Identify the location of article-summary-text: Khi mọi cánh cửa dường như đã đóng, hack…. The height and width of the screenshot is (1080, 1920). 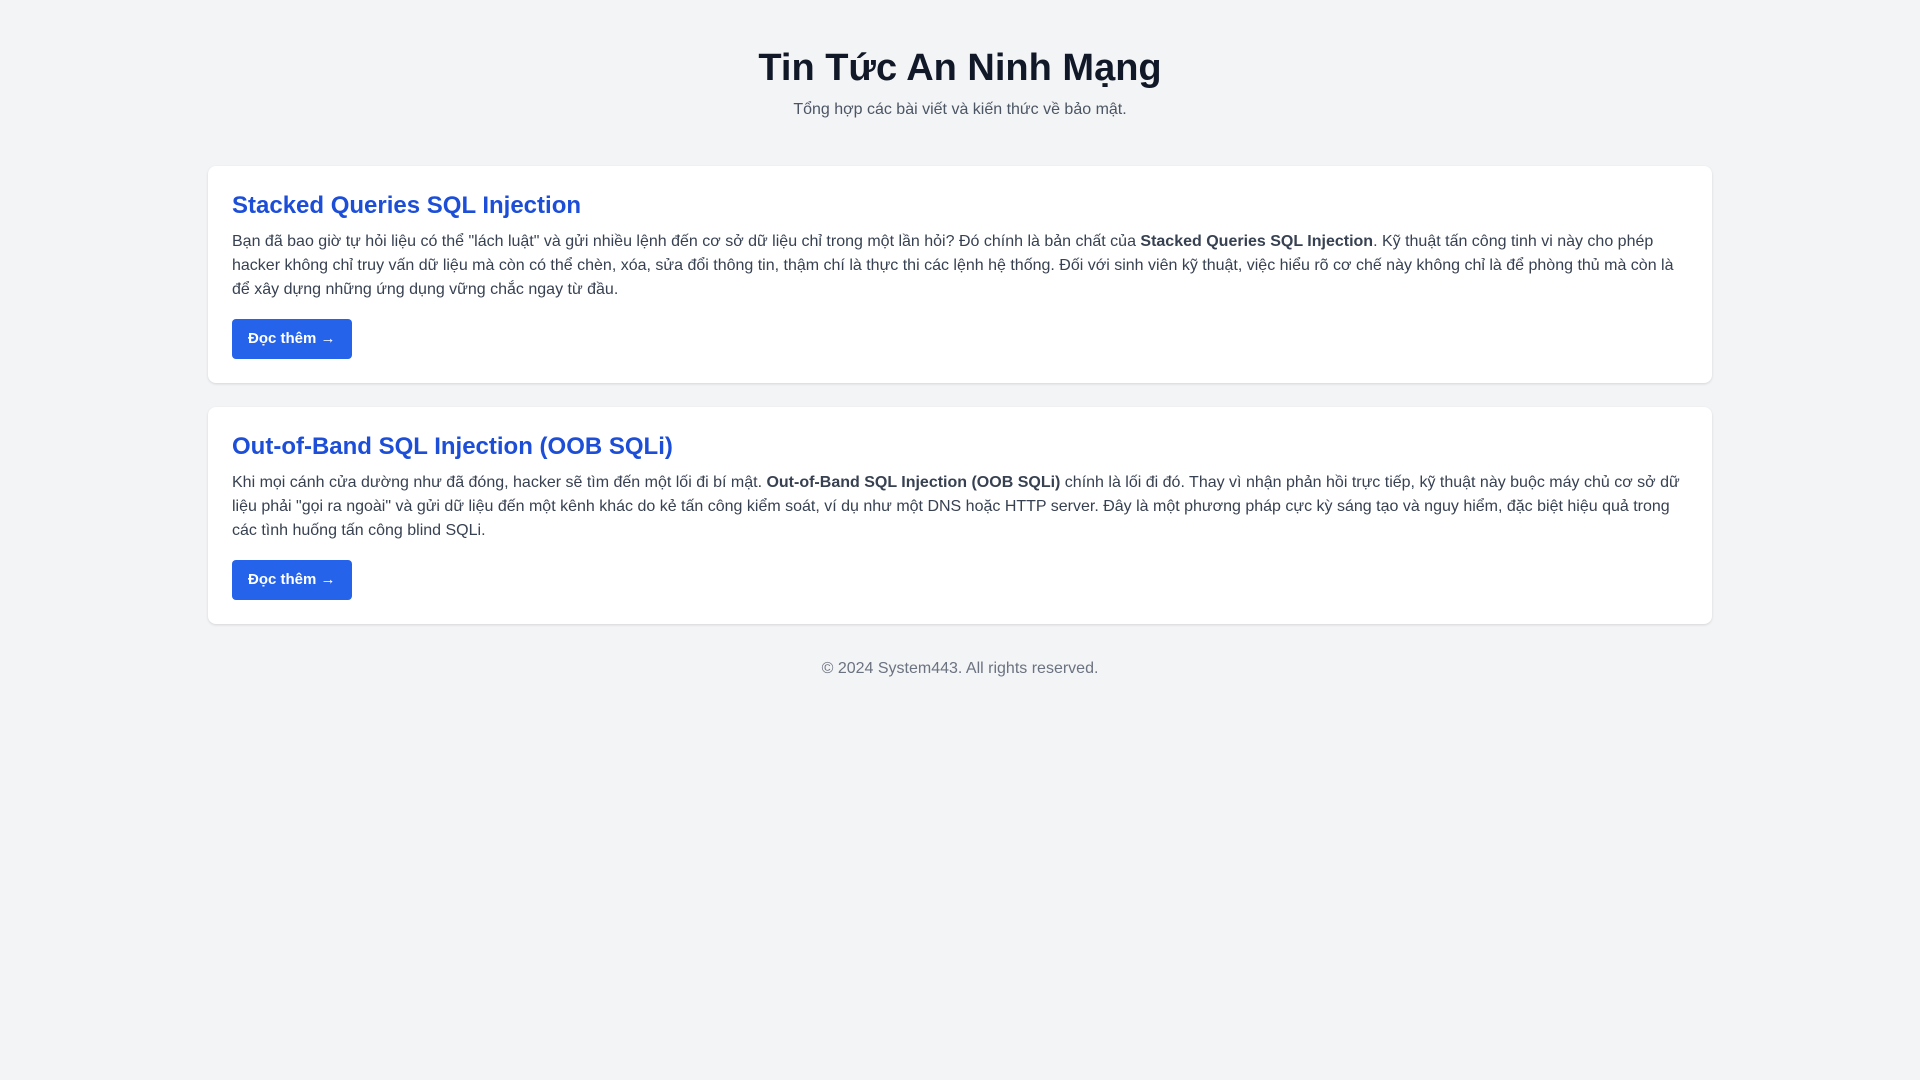
(499, 482).